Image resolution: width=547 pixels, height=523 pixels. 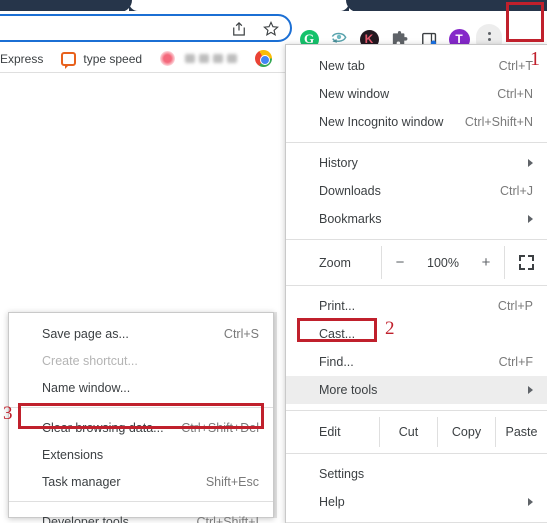 What do you see at coordinates (22, 58) in the screenshot?
I see `bookmark-express-label: Express` at bounding box center [22, 58].